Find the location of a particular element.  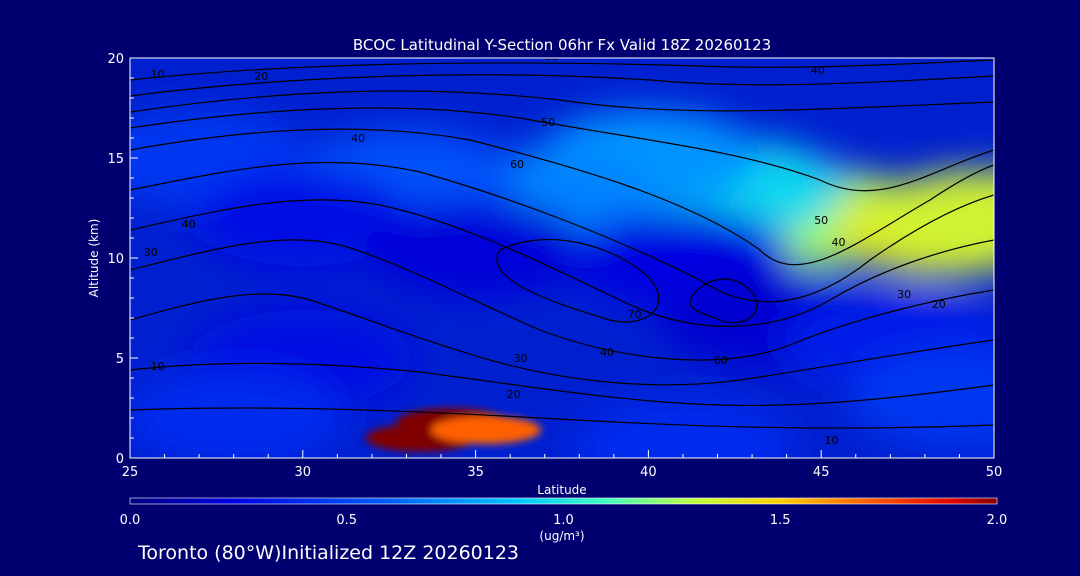

x-tick-label-3: 40 is located at coordinates (648, 472).